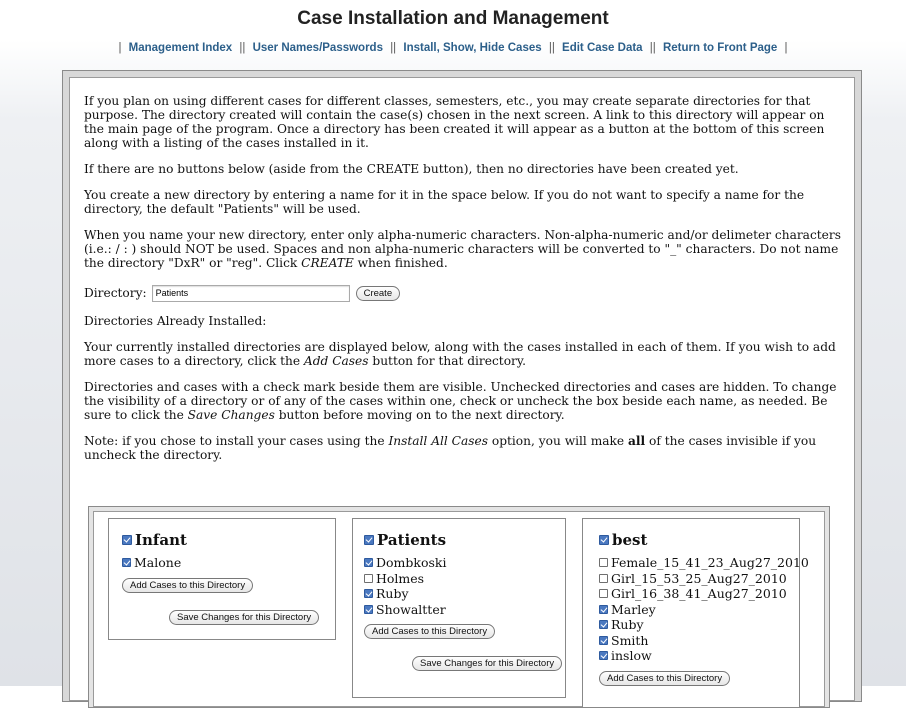 This screenshot has width=906, height=708. Describe the element at coordinates (699, 579) in the screenshot. I see `case-row: Girl_15_53_25_Aug27_2010` at that location.